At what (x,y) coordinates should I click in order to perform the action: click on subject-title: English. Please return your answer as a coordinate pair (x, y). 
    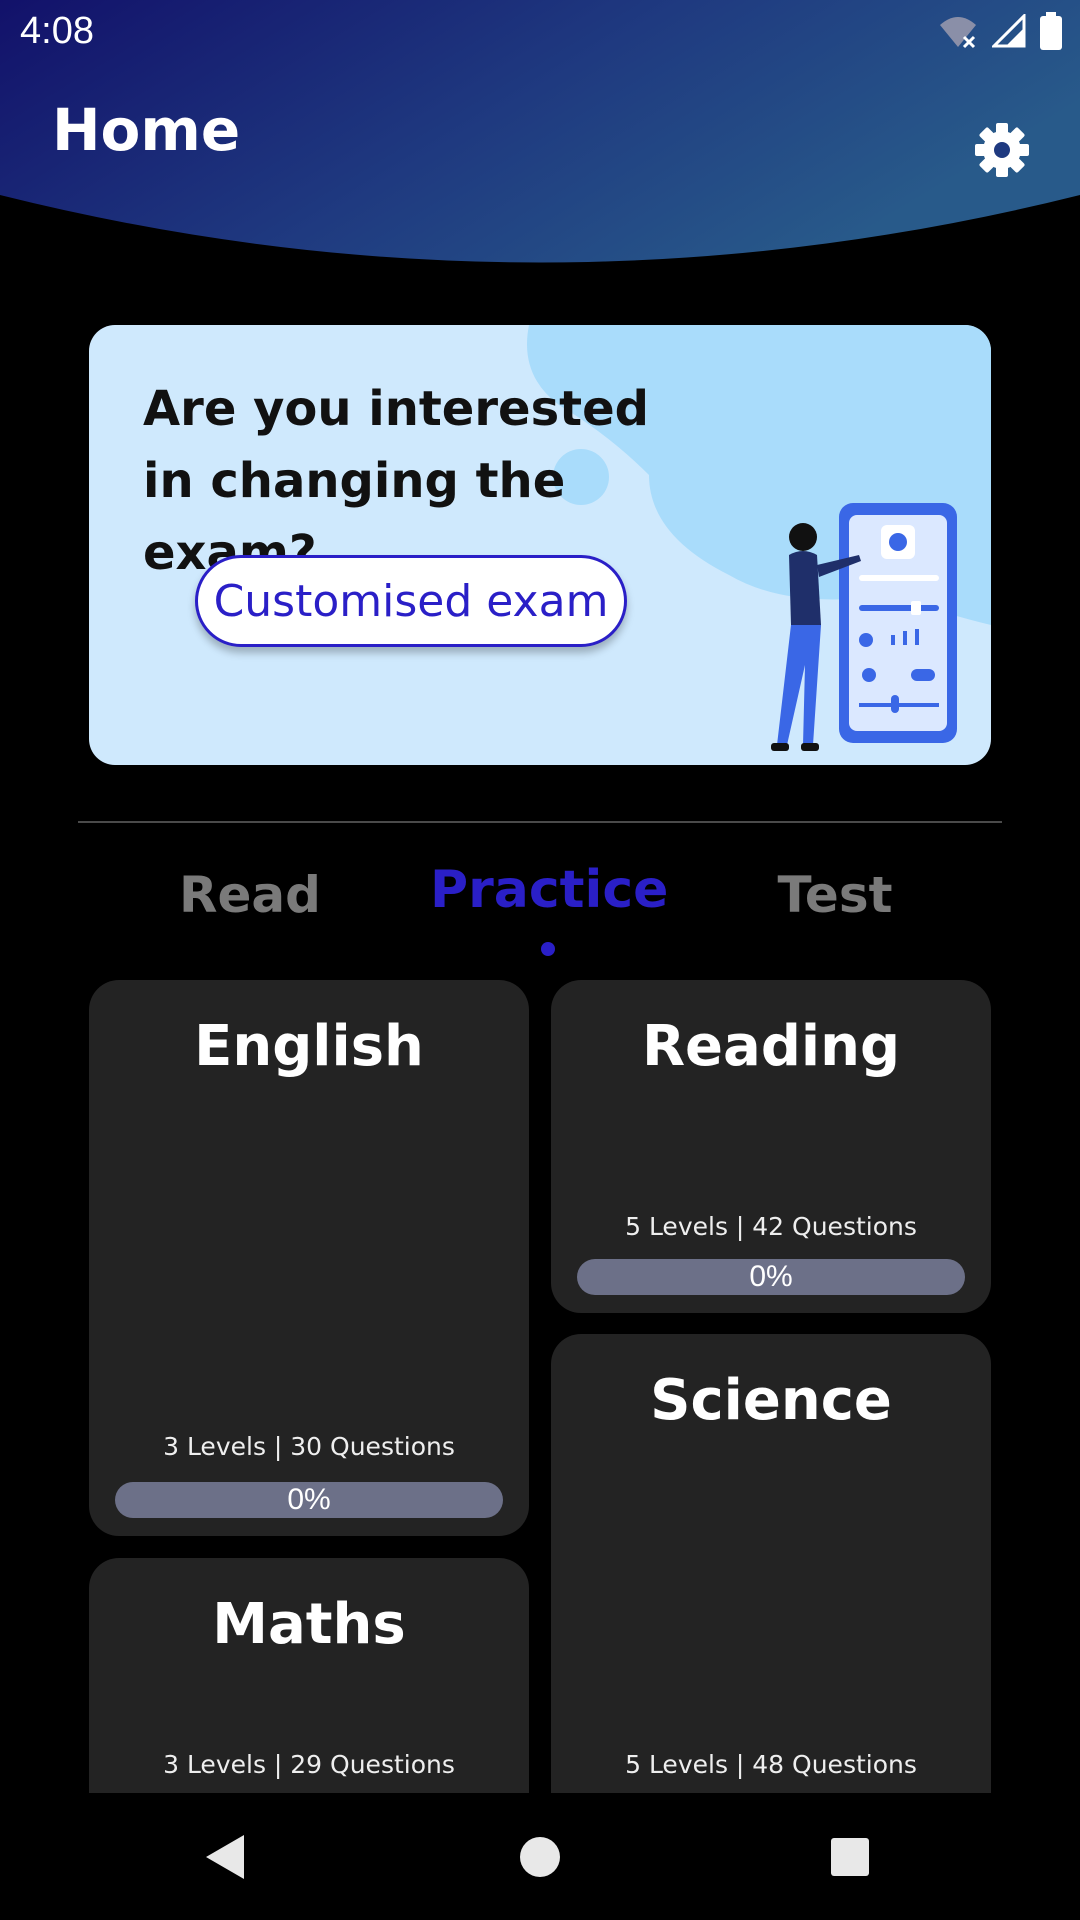
    Looking at the image, I should click on (309, 1046).